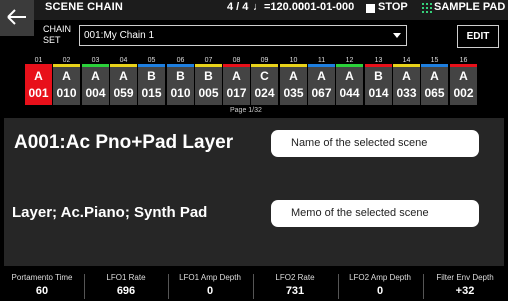 This screenshot has height=301, width=508. Describe the element at coordinates (465, 284) in the screenshot. I see `param-filter-env-depth: Filter Env Depth +32` at that location.